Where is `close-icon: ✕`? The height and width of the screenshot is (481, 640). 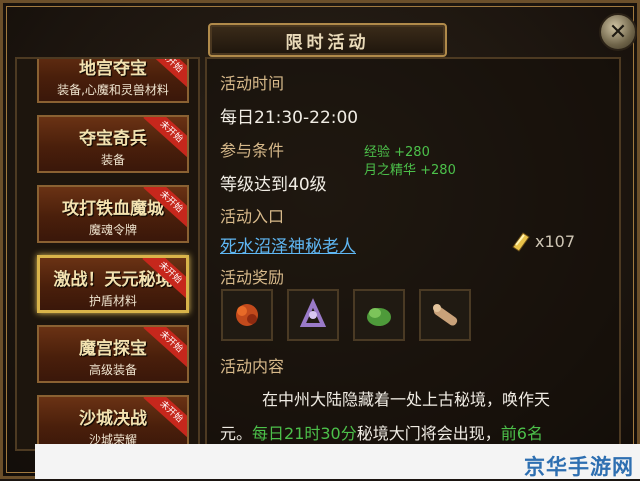
close-icon: ✕ is located at coordinates (618, 32).